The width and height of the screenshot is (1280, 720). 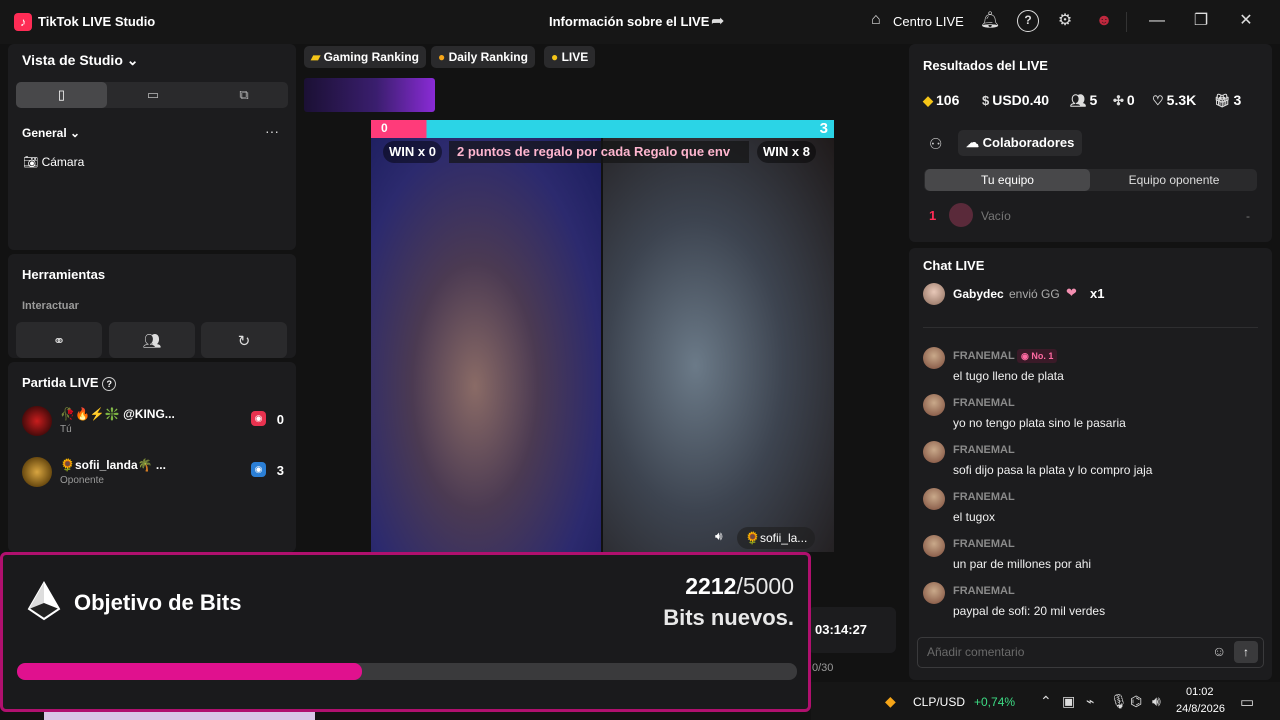 I want to click on restore-icon: ❐, so click(x=1201, y=21).